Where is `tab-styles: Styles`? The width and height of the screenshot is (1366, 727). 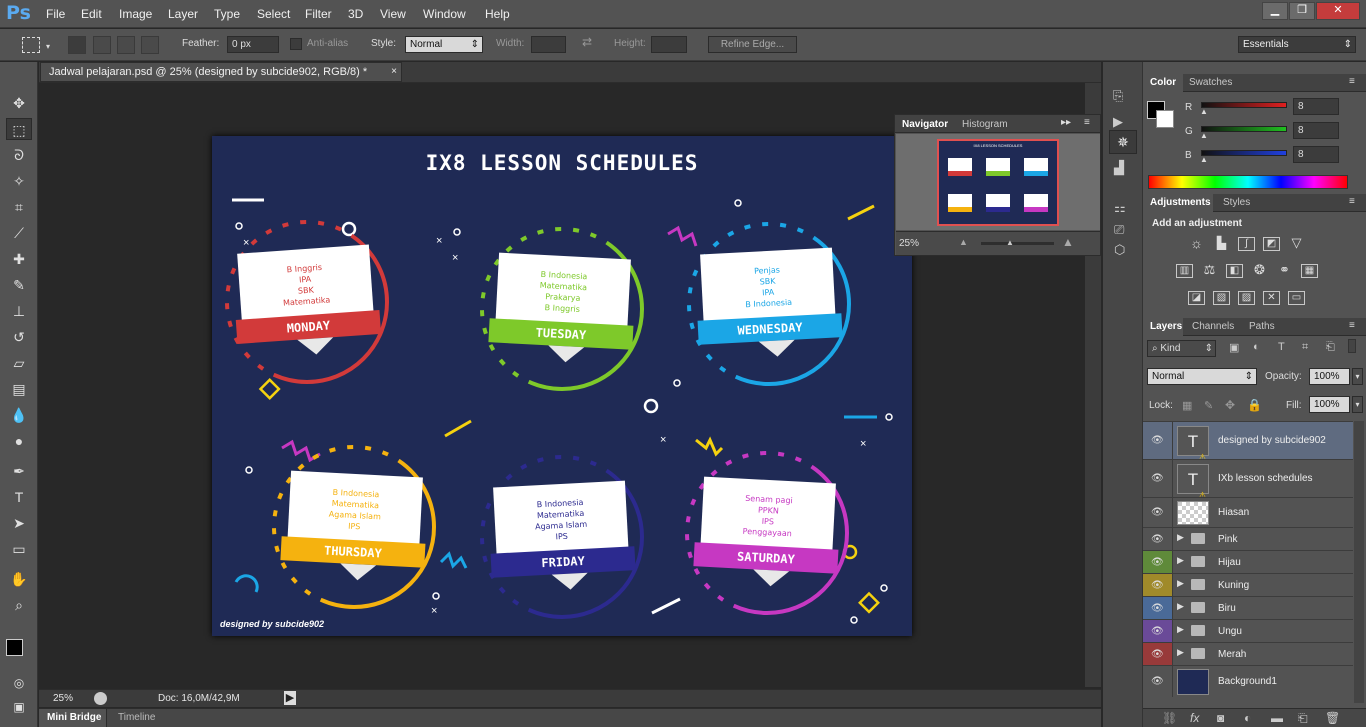
tab-styles: Styles is located at coordinates (1236, 202).